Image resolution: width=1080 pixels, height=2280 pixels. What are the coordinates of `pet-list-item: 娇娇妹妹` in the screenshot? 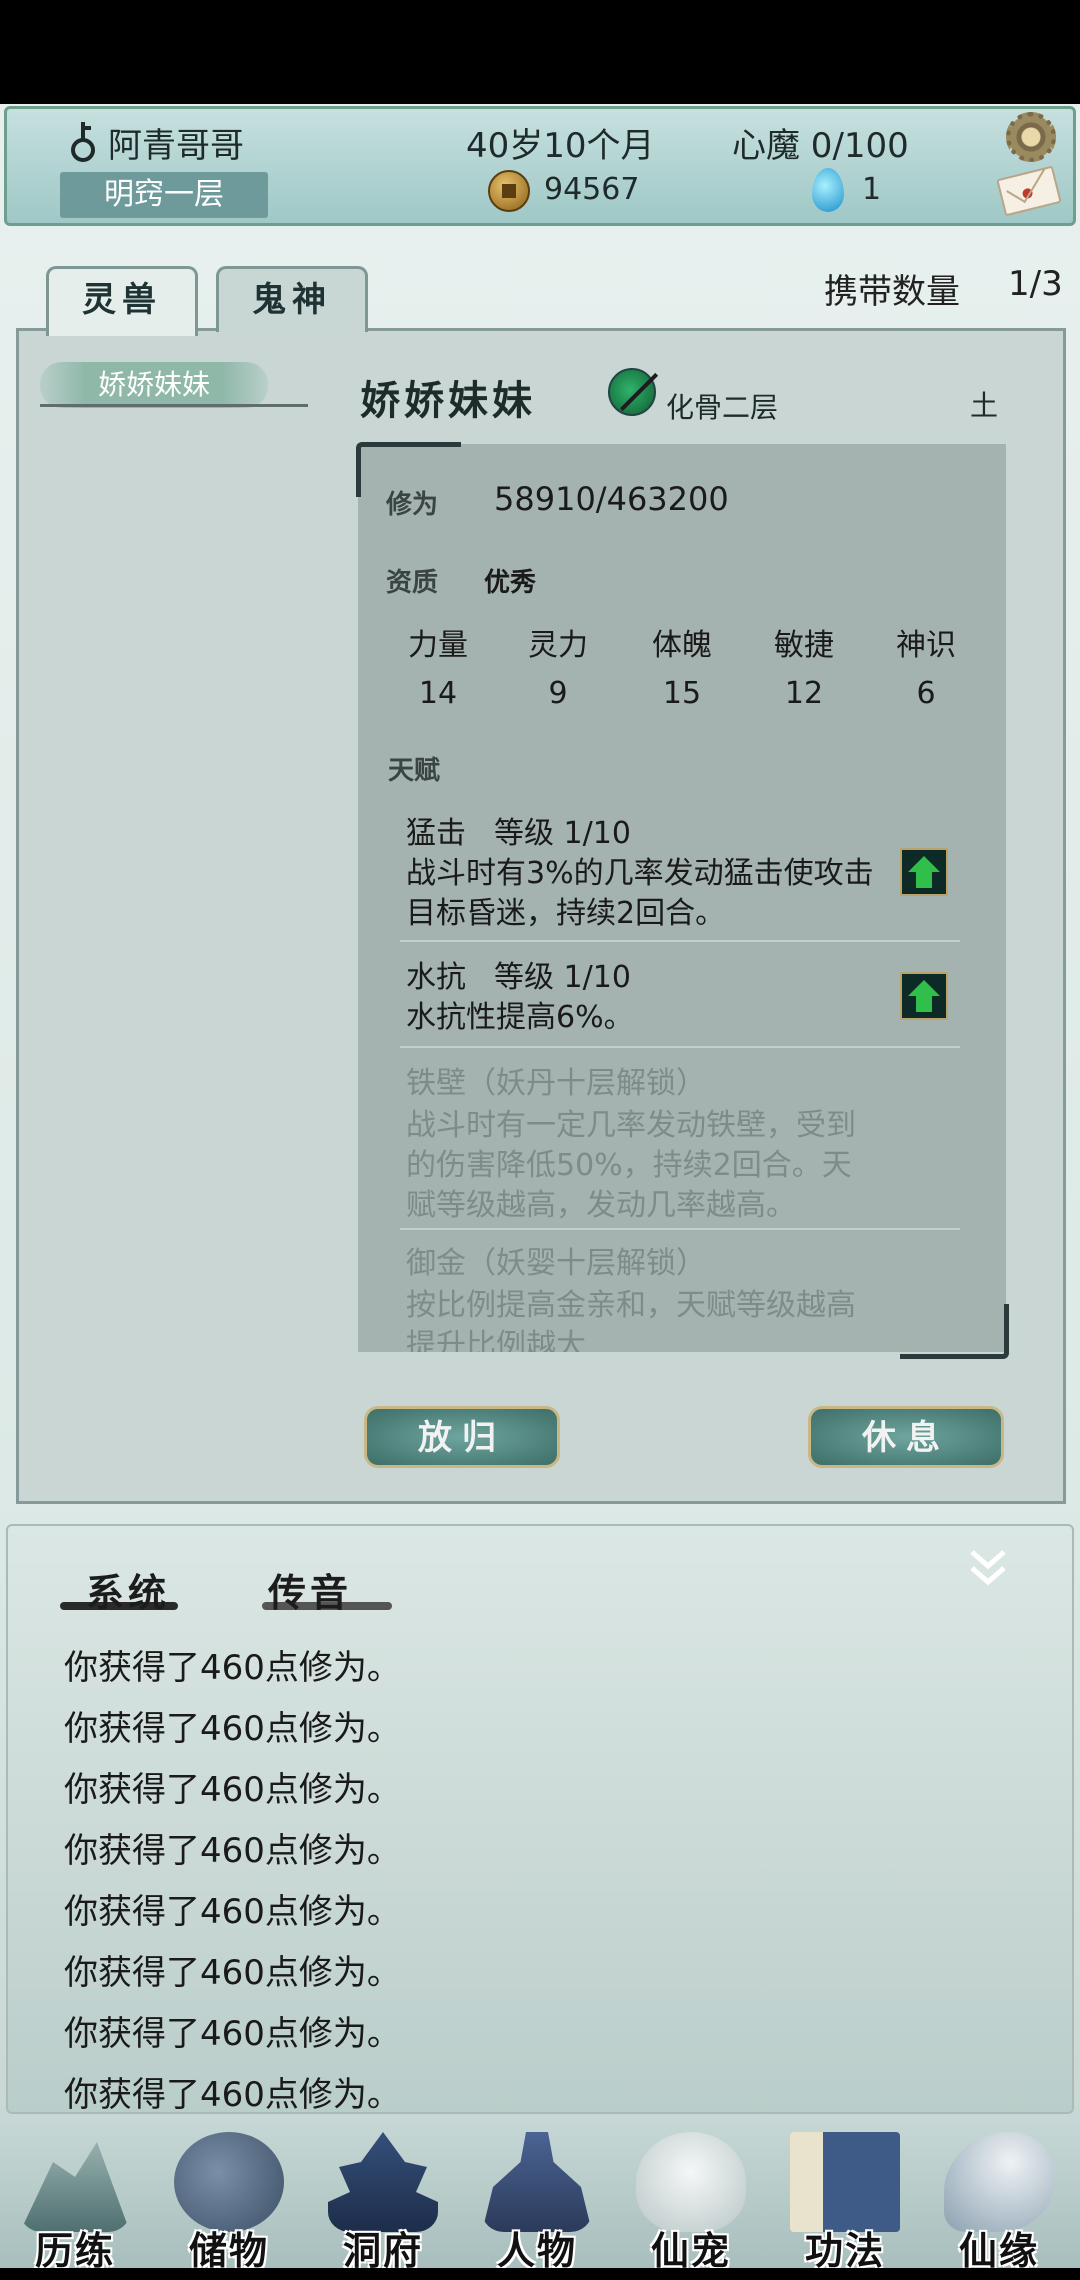 It's located at (154, 385).